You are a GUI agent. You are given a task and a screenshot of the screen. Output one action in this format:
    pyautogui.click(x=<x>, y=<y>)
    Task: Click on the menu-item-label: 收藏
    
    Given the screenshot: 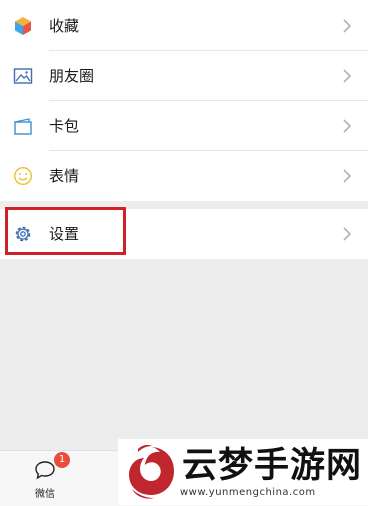 What is the action you would take?
    pyautogui.click(x=64, y=26)
    